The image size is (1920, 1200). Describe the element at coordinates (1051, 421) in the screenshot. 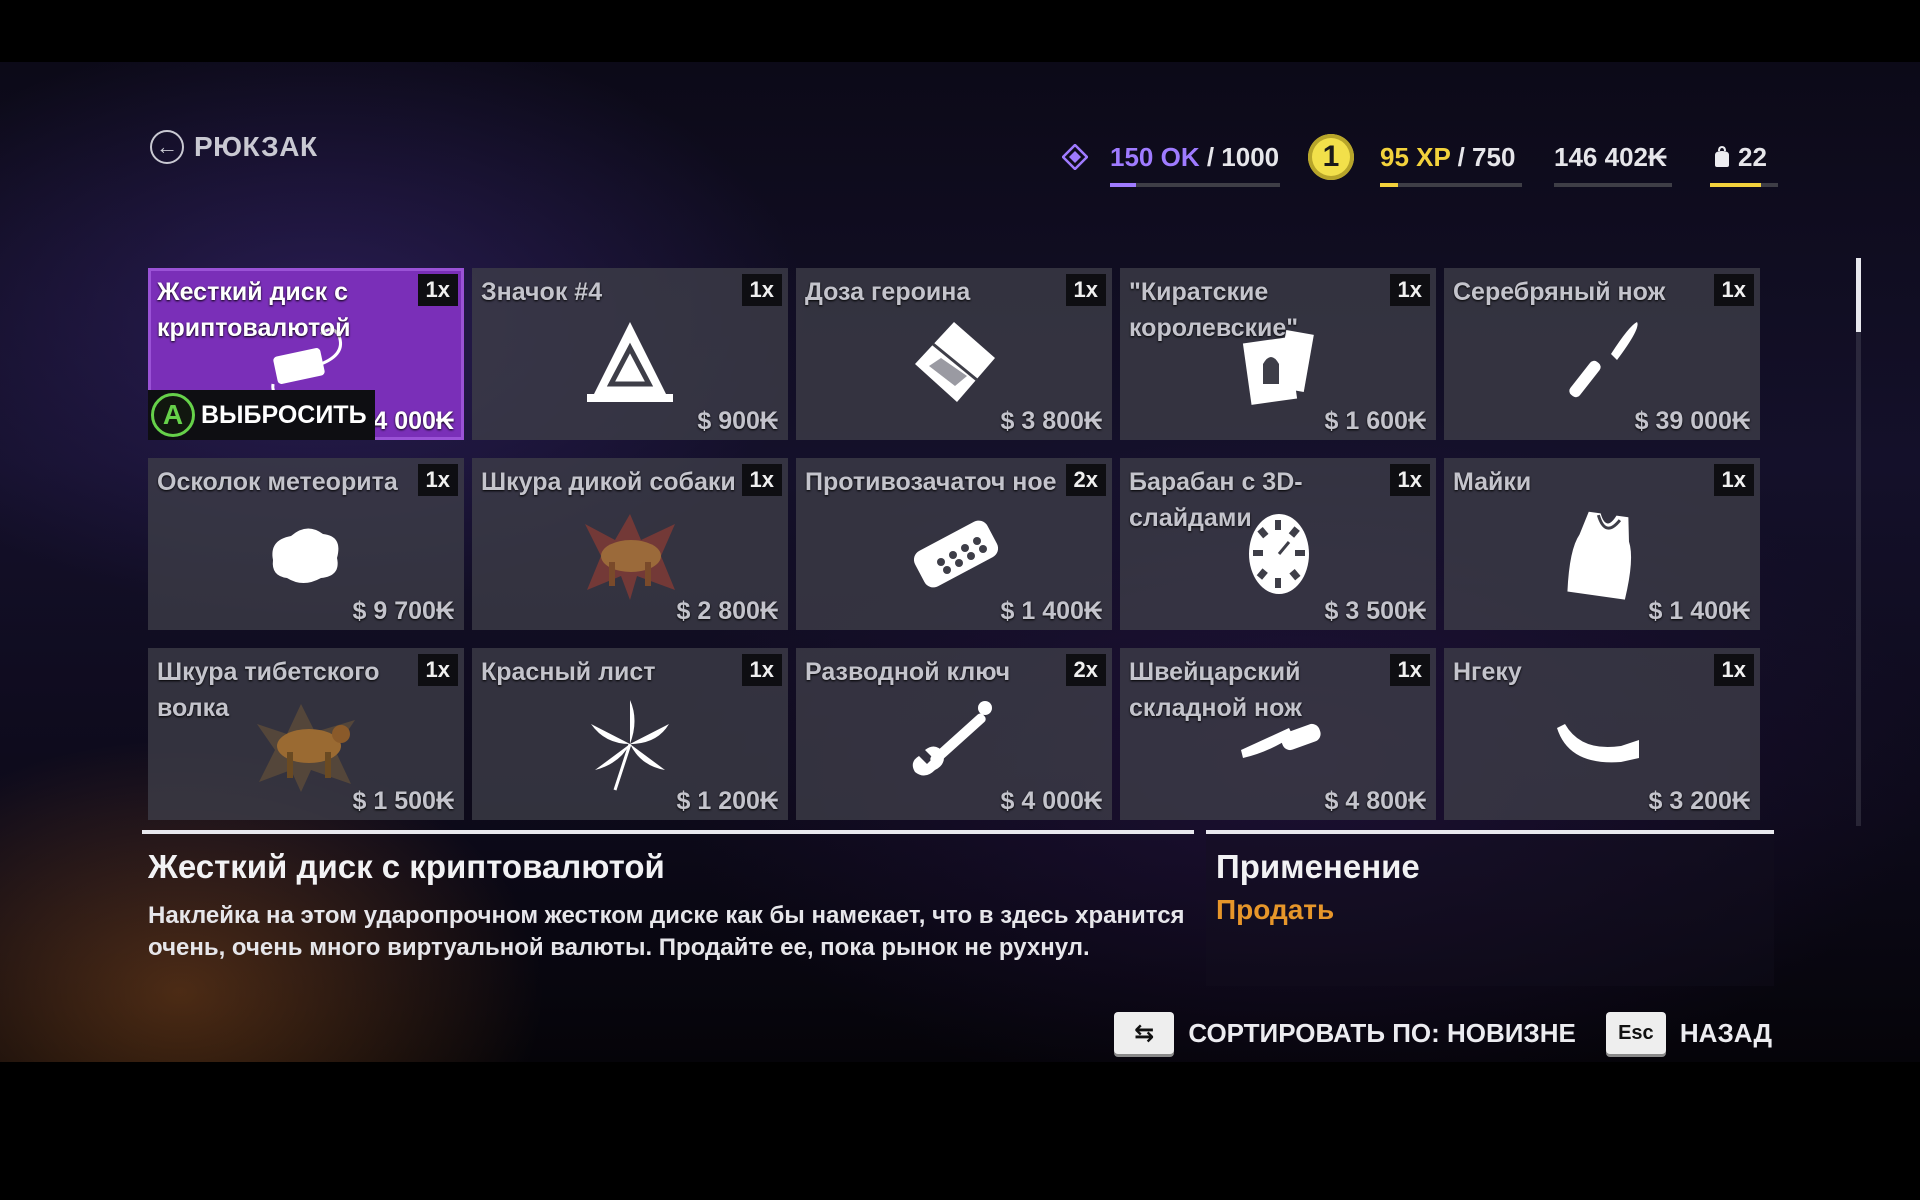

I see `item-price: $ 3 800₭` at that location.